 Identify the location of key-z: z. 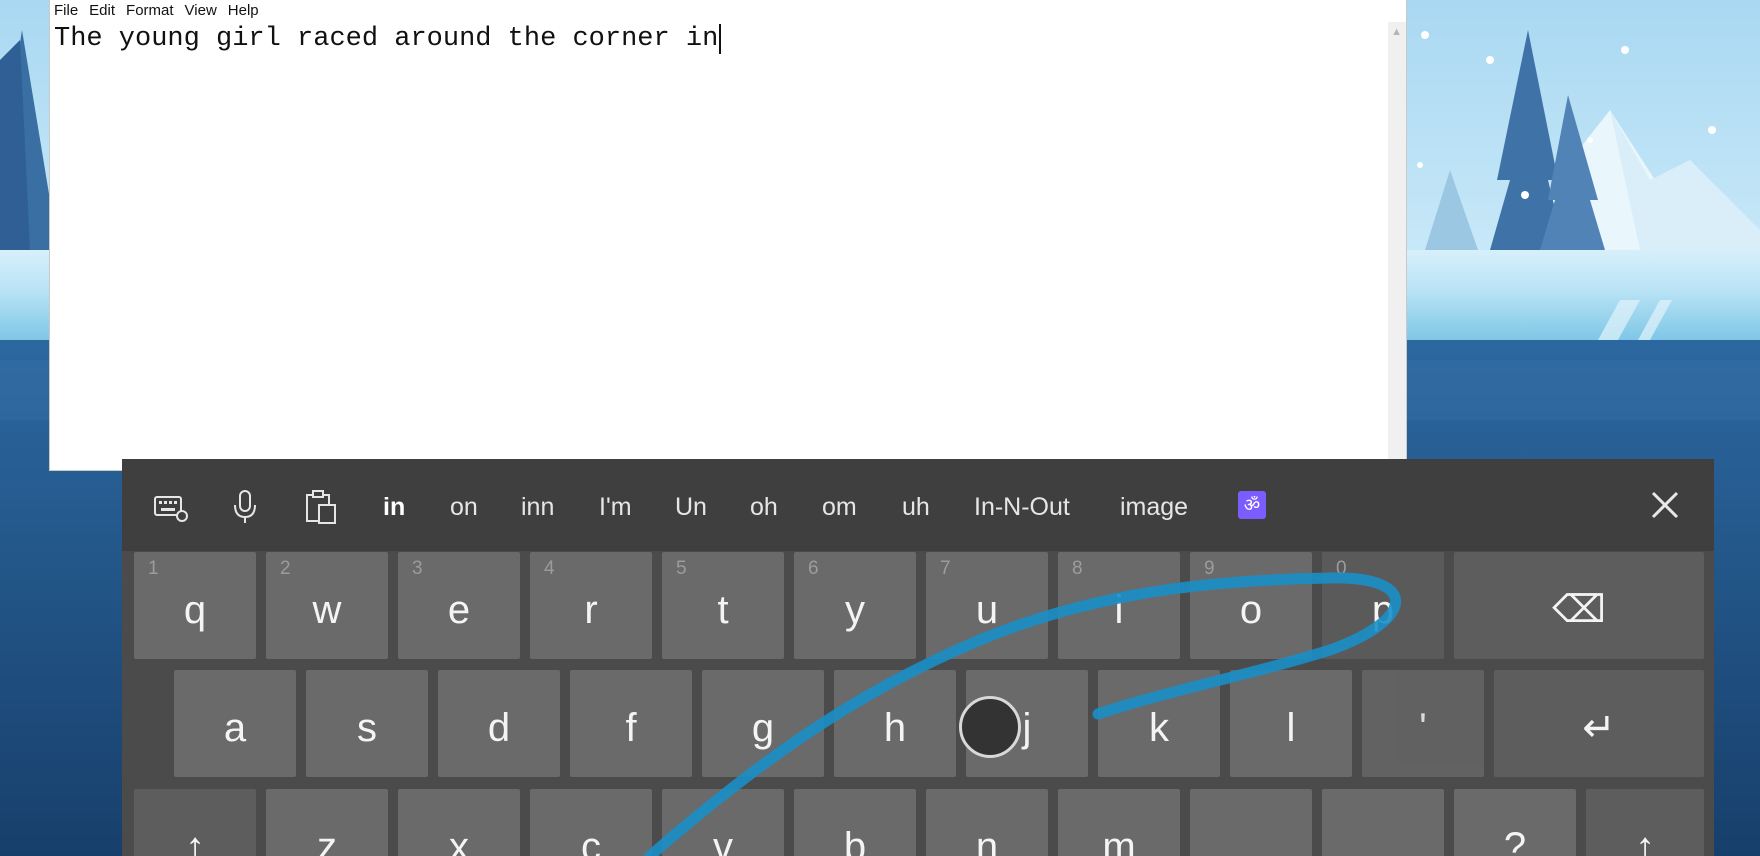
(327, 822).